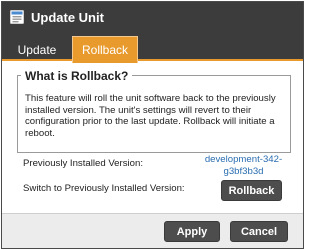  I want to click on update-window-icon, so click(17, 17).